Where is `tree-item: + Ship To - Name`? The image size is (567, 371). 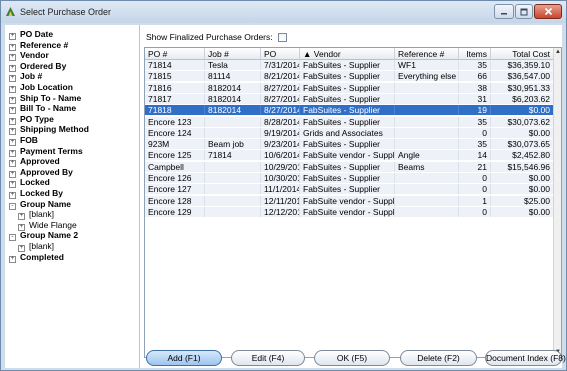 tree-item: + Ship To - Name is located at coordinates (45, 98).